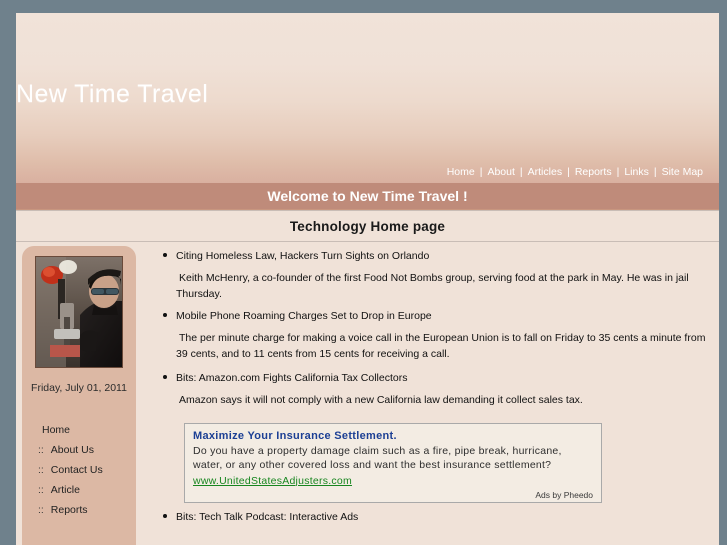  What do you see at coordinates (65, 490) in the screenshot?
I see `sidebar-item-label: Article` at bounding box center [65, 490].